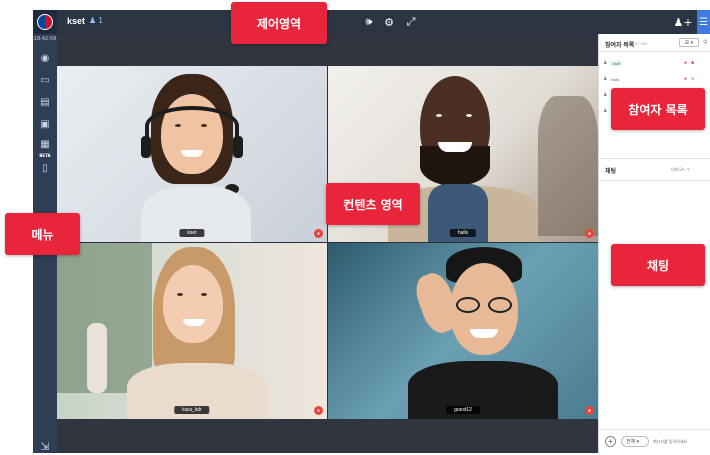  Describe the element at coordinates (463, 331) in the screenshot. I see `video-tile: guest12 ●` at that location.